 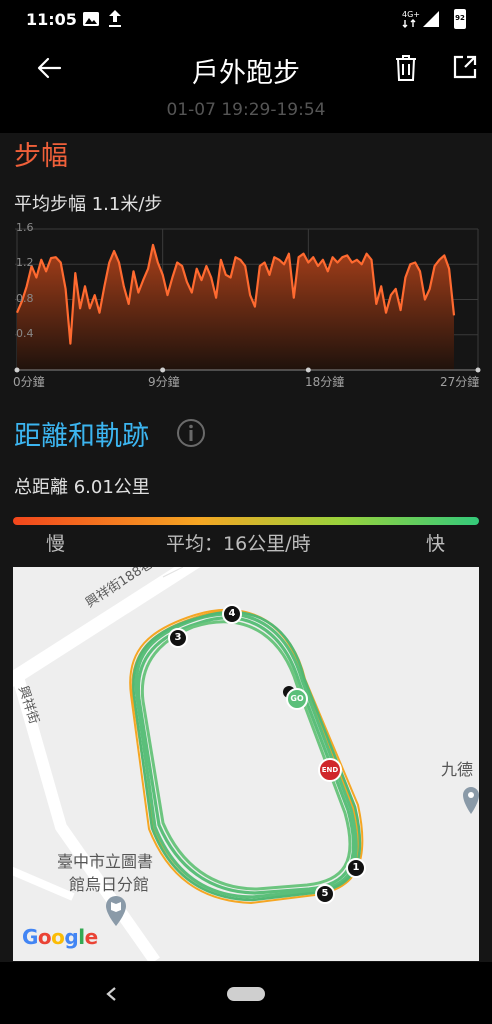 I want to click on stride-chart, so click(x=247, y=300).